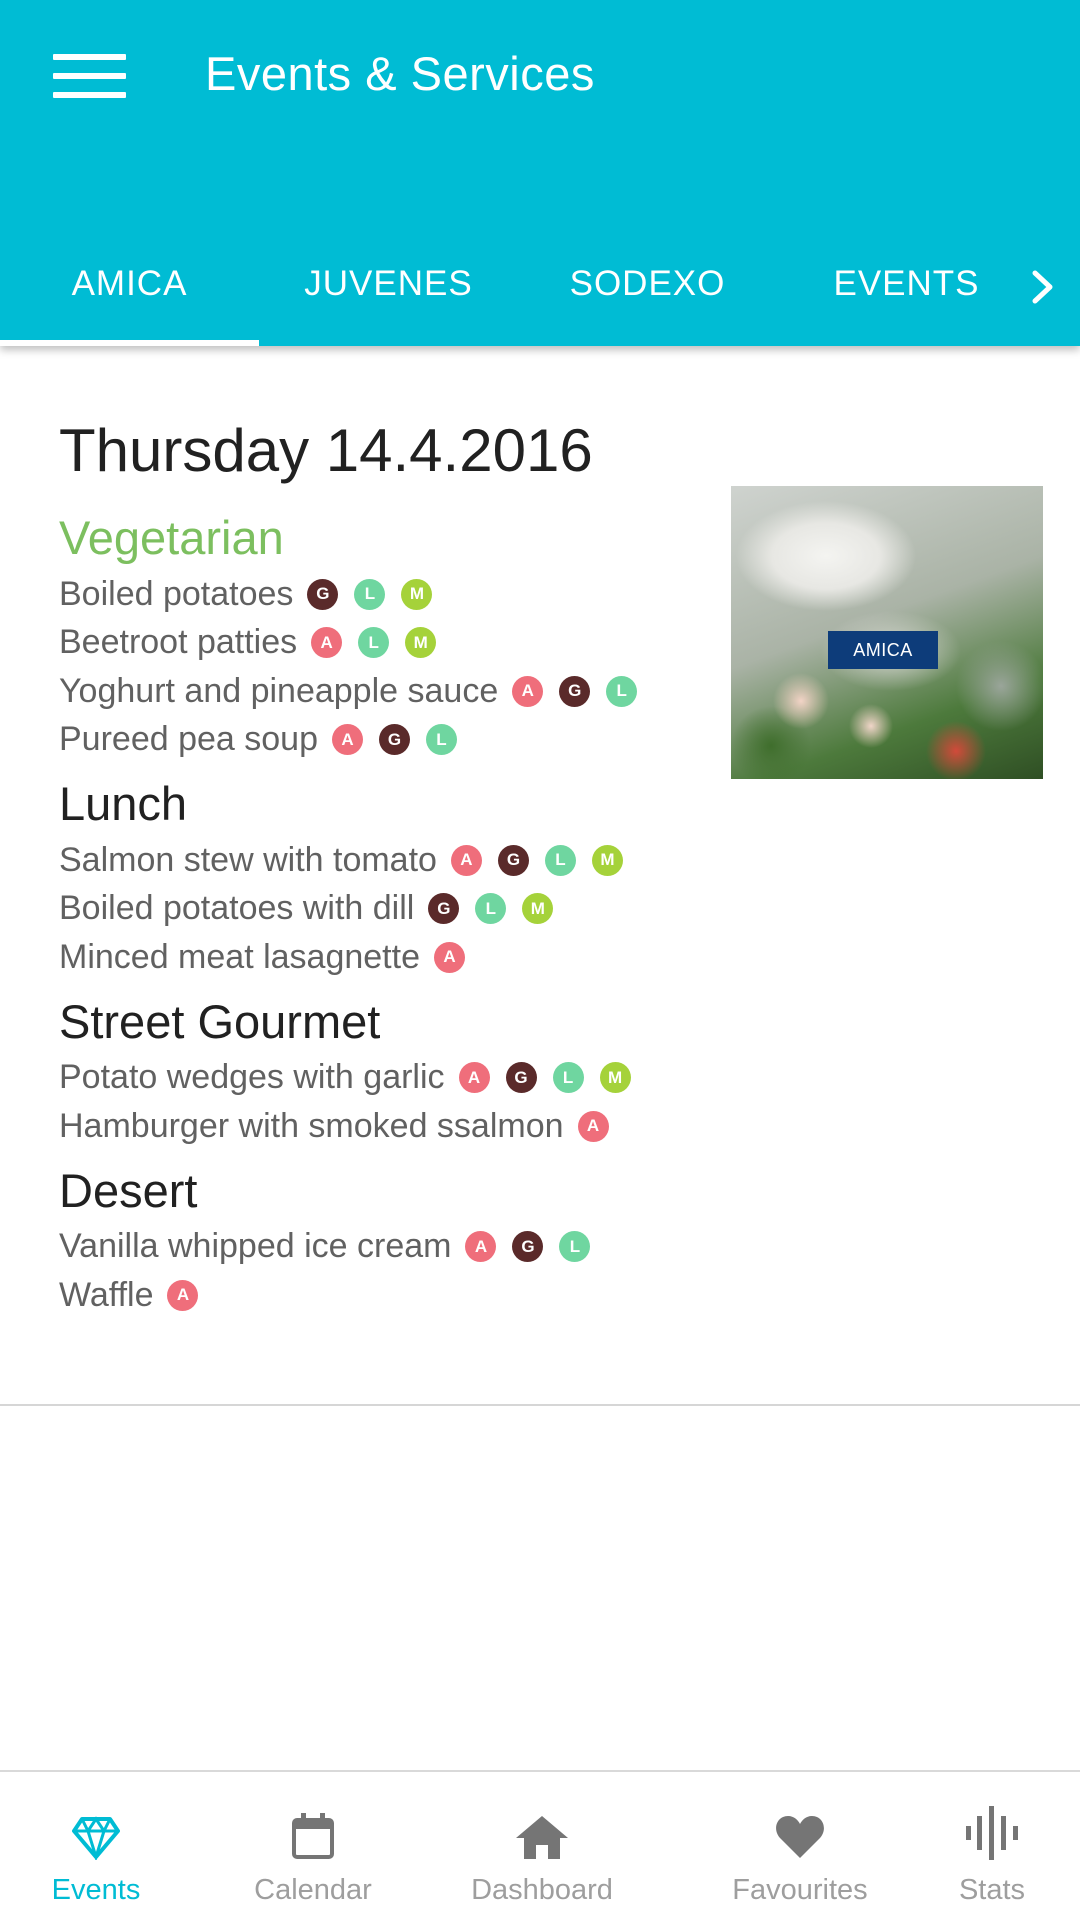  Describe the element at coordinates (542, 1890) in the screenshot. I see `nav-label: Dashboard` at that location.